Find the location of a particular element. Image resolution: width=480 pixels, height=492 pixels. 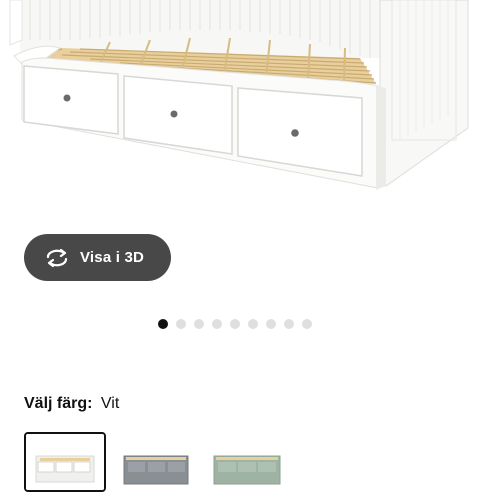

color-picker-label: Välj färg: is located at coordinates (58, 403).